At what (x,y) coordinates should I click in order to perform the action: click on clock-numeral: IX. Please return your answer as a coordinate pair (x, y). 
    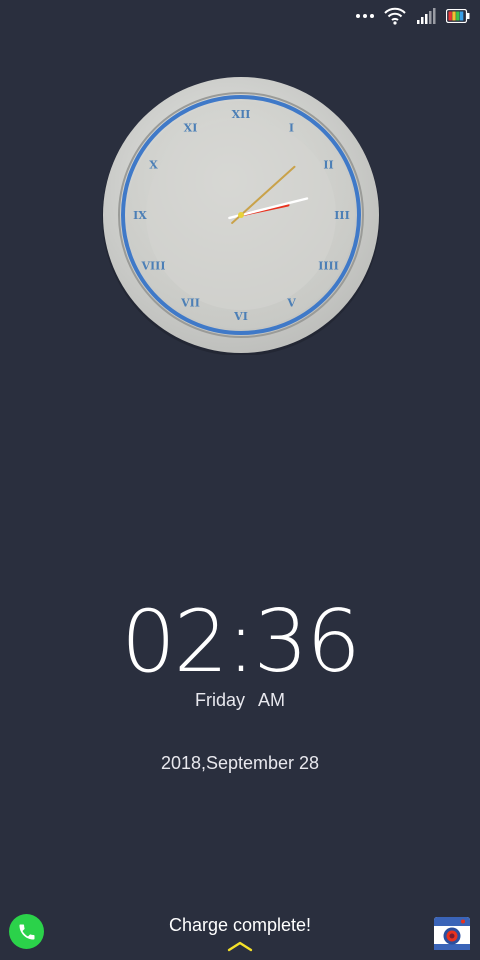
    Looking at the image, I should click on (140, 215).